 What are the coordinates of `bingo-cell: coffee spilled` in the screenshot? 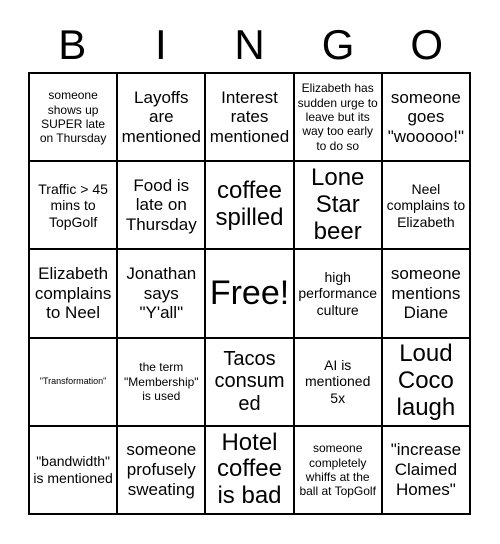 It's located at (250, 206).